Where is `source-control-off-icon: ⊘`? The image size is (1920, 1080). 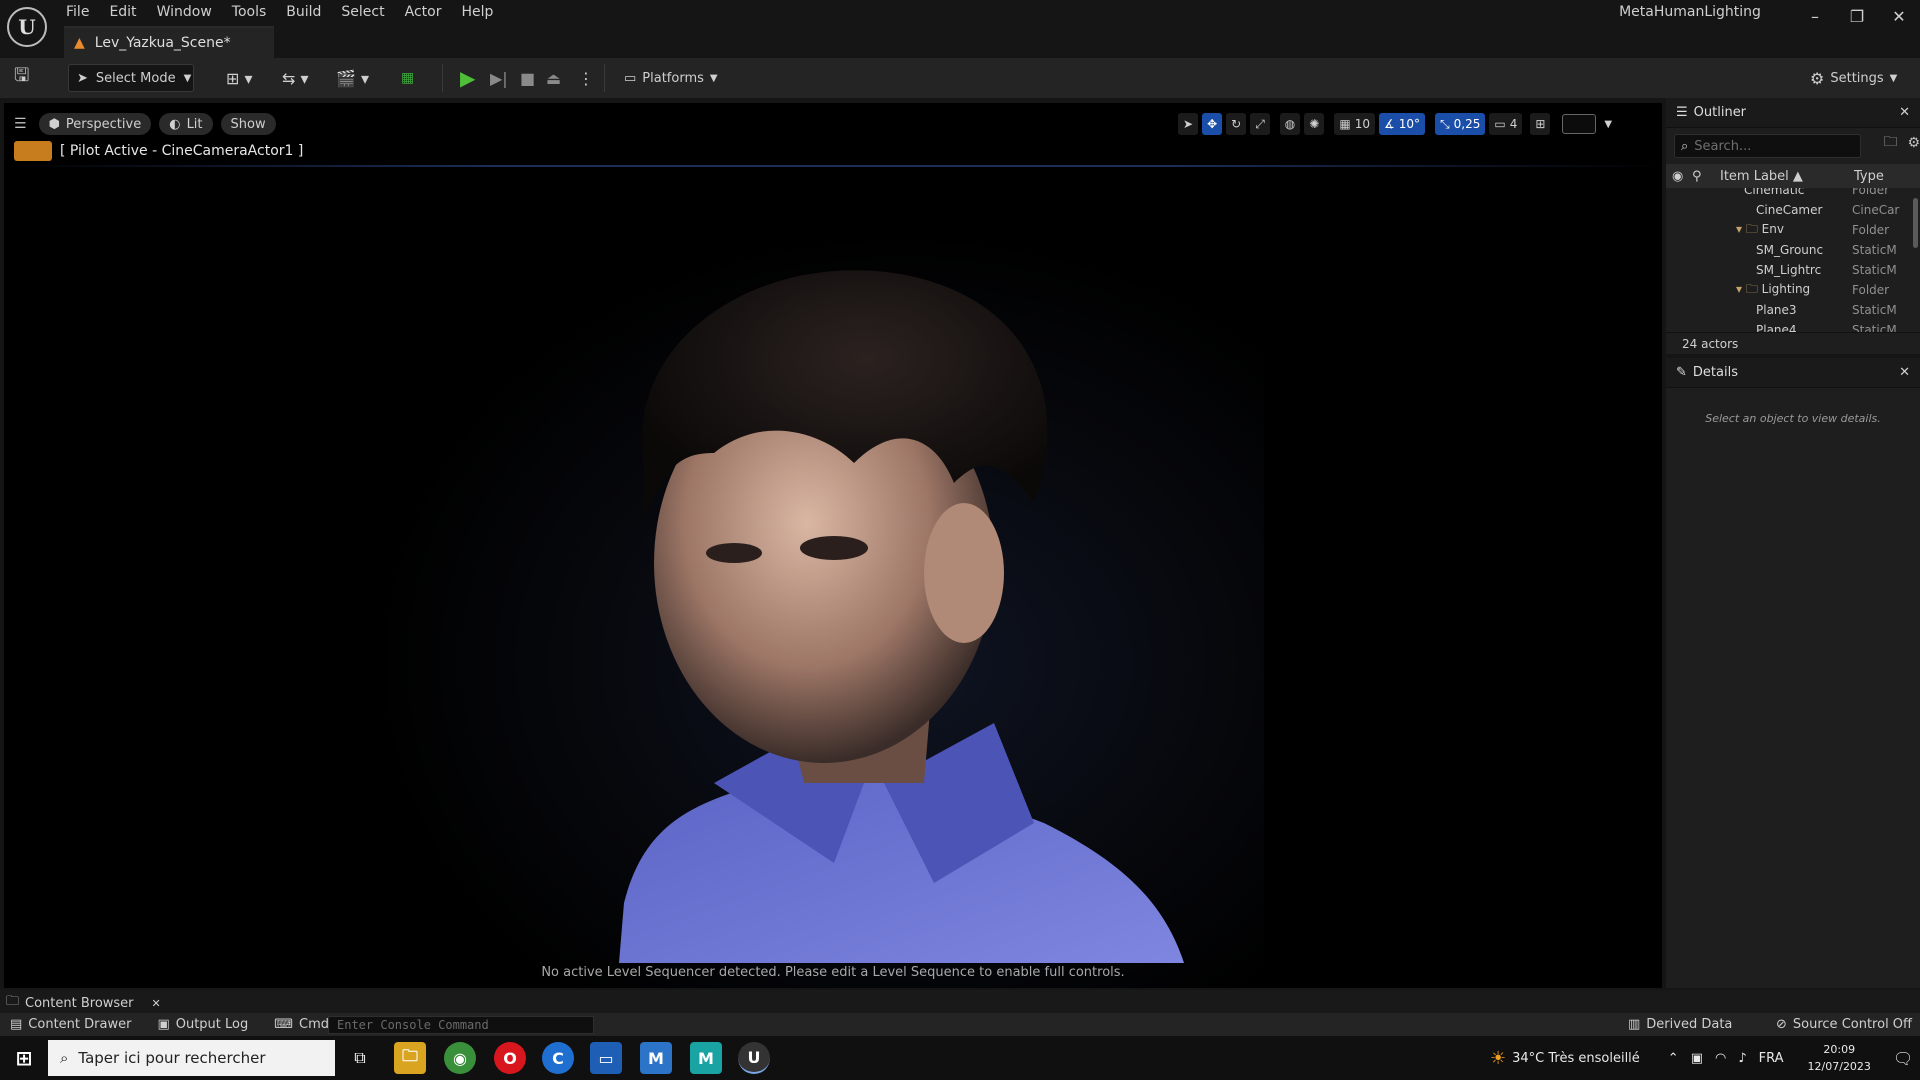 source-control-off-icon: ⊘ is located at coordinates (1781, 1024).